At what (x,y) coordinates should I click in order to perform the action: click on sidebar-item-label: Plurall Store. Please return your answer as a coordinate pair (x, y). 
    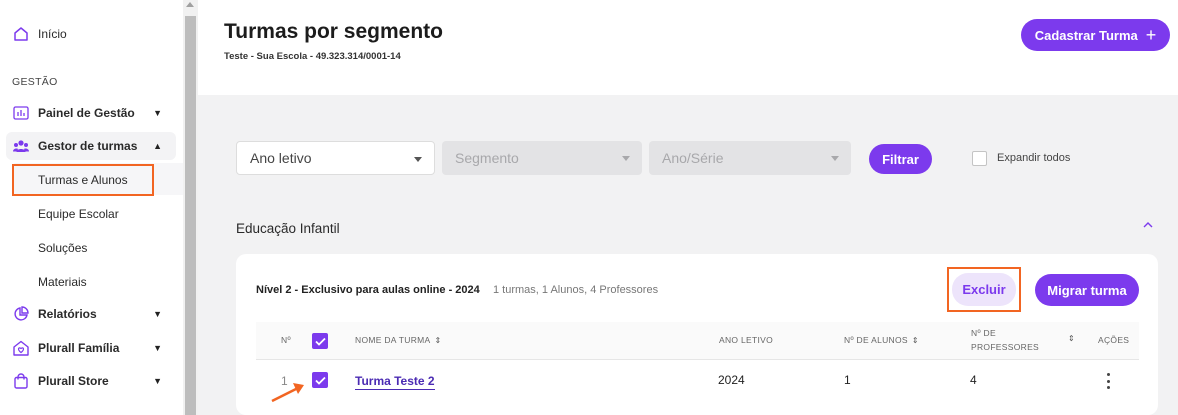
    Looking at the image, I should click on (73, 381).